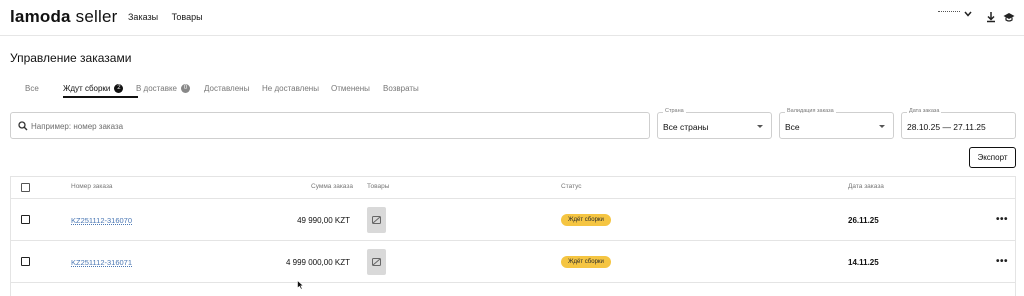 The image size is (1024, 296). What do you see at coordinates (992, 157) in the screenshot?
I see `export-button: Экспорт` at bounding box center [992, 157].